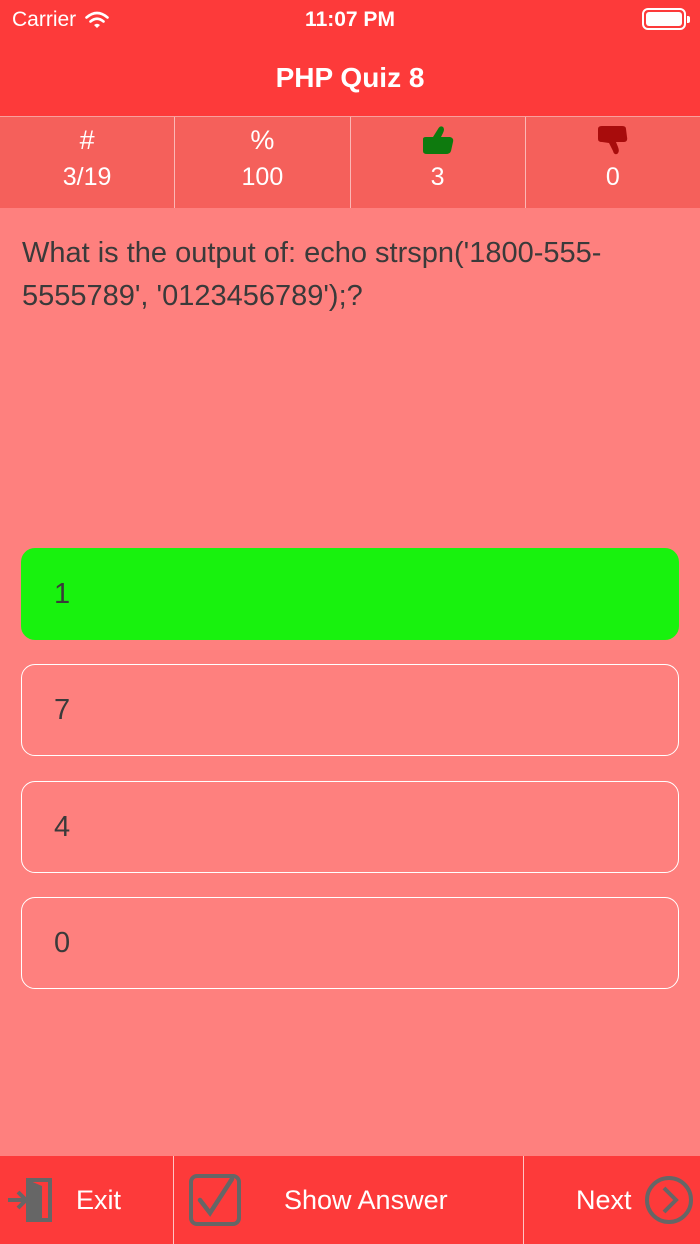 Image resolution: width=700 pixels, height=1244 pixels. Describe the element at coordinates (263, 162) in the screenshot. I see `stat-percent: % 100` at that location.